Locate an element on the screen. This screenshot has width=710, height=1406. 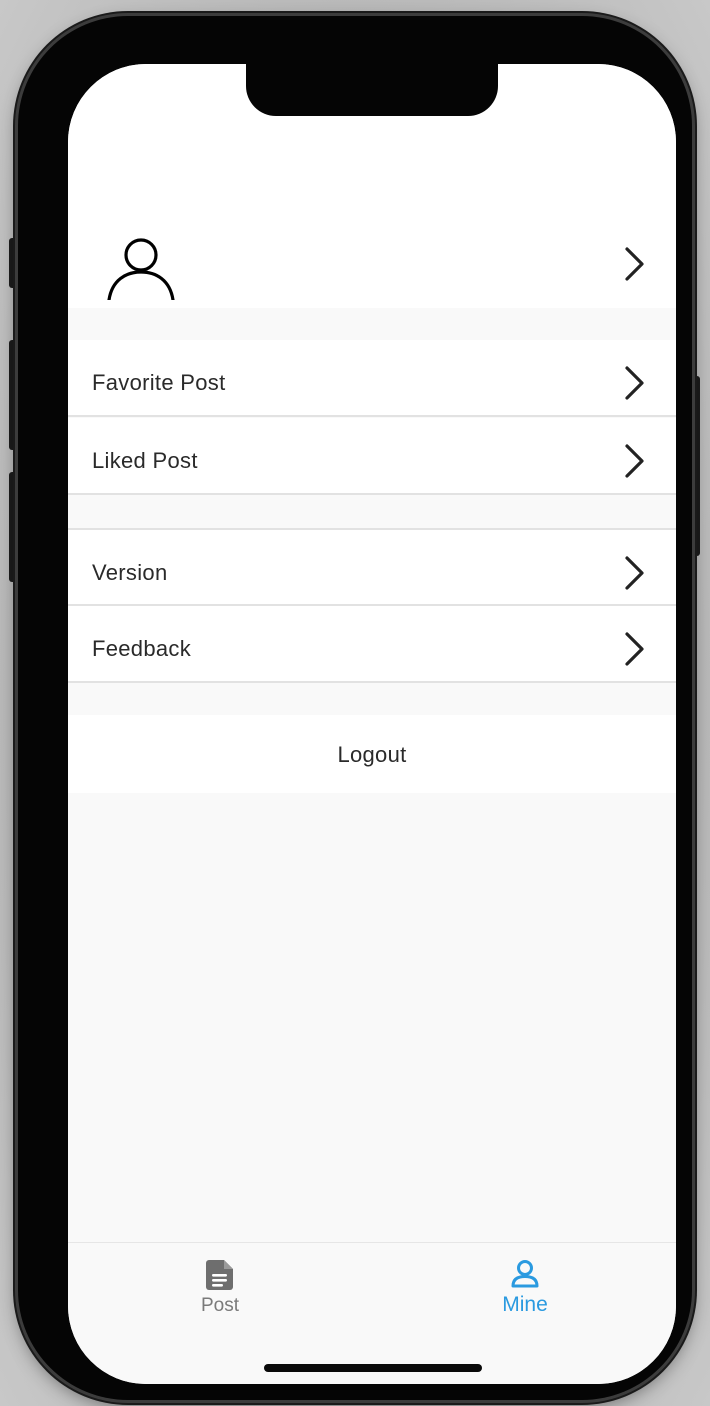
logout-button: Logout is located at coordinates (372, 754).